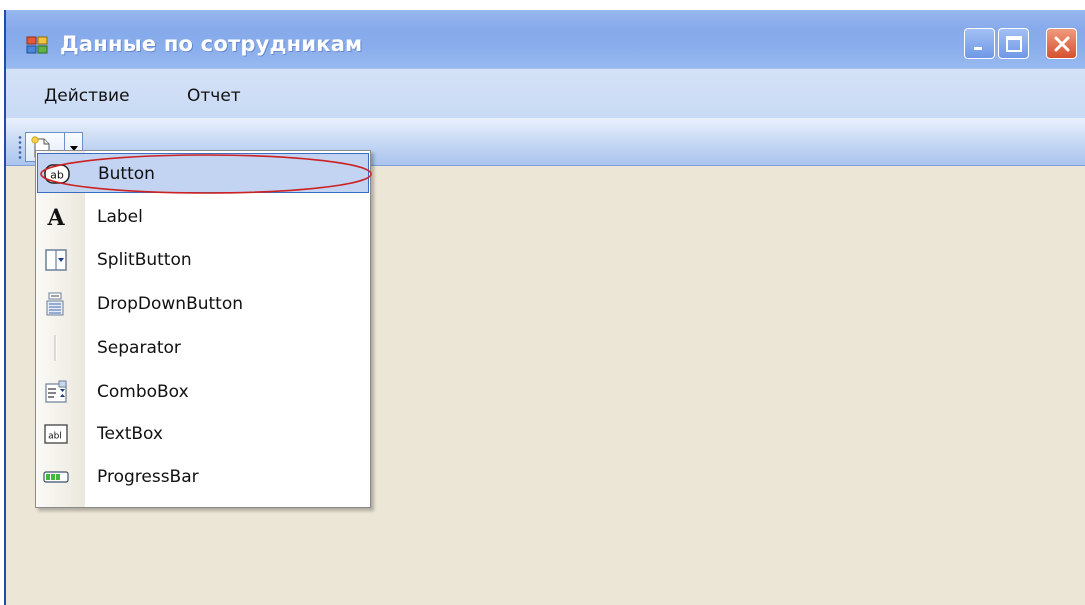 Image resolution: width=1085 pixels, height=605 pixels. I want to click on menu-item-report: Отчет, so click(214, 96).